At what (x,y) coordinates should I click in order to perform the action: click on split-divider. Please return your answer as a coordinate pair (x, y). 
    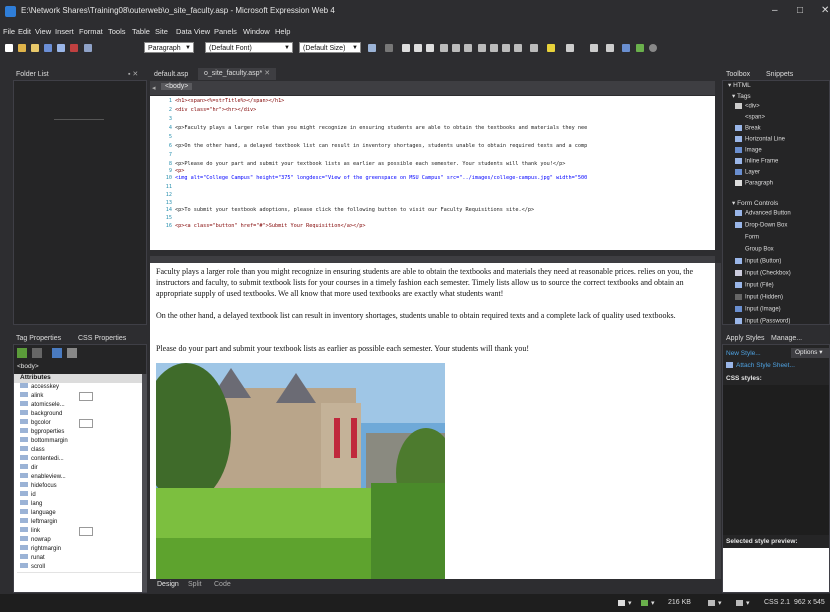
    Looking at the image, I should click on (432, 259).